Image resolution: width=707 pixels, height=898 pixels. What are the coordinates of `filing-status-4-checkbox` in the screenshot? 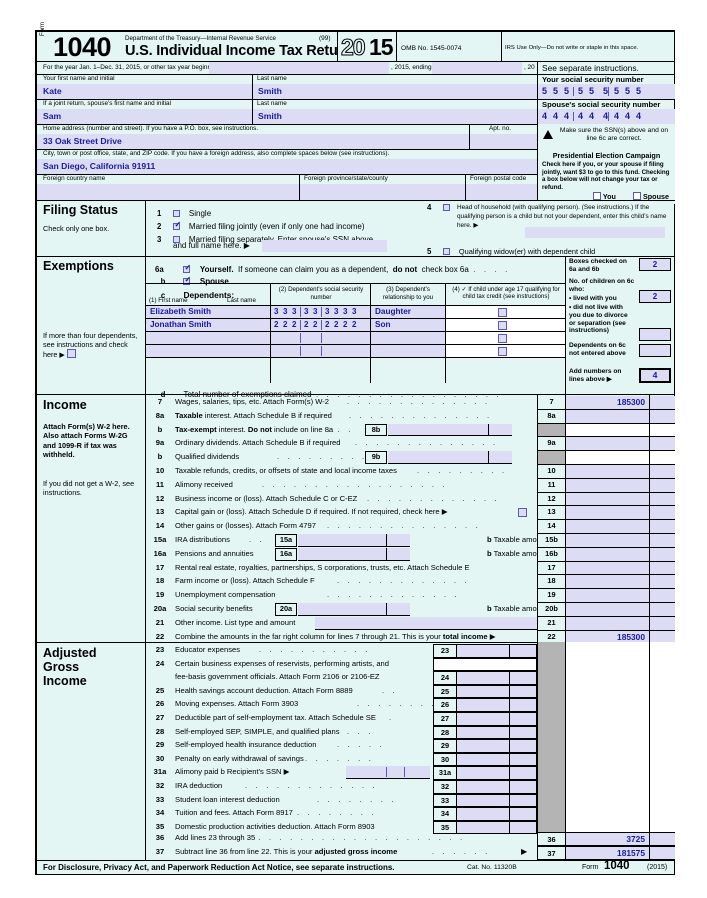 It's located at (446, 207).